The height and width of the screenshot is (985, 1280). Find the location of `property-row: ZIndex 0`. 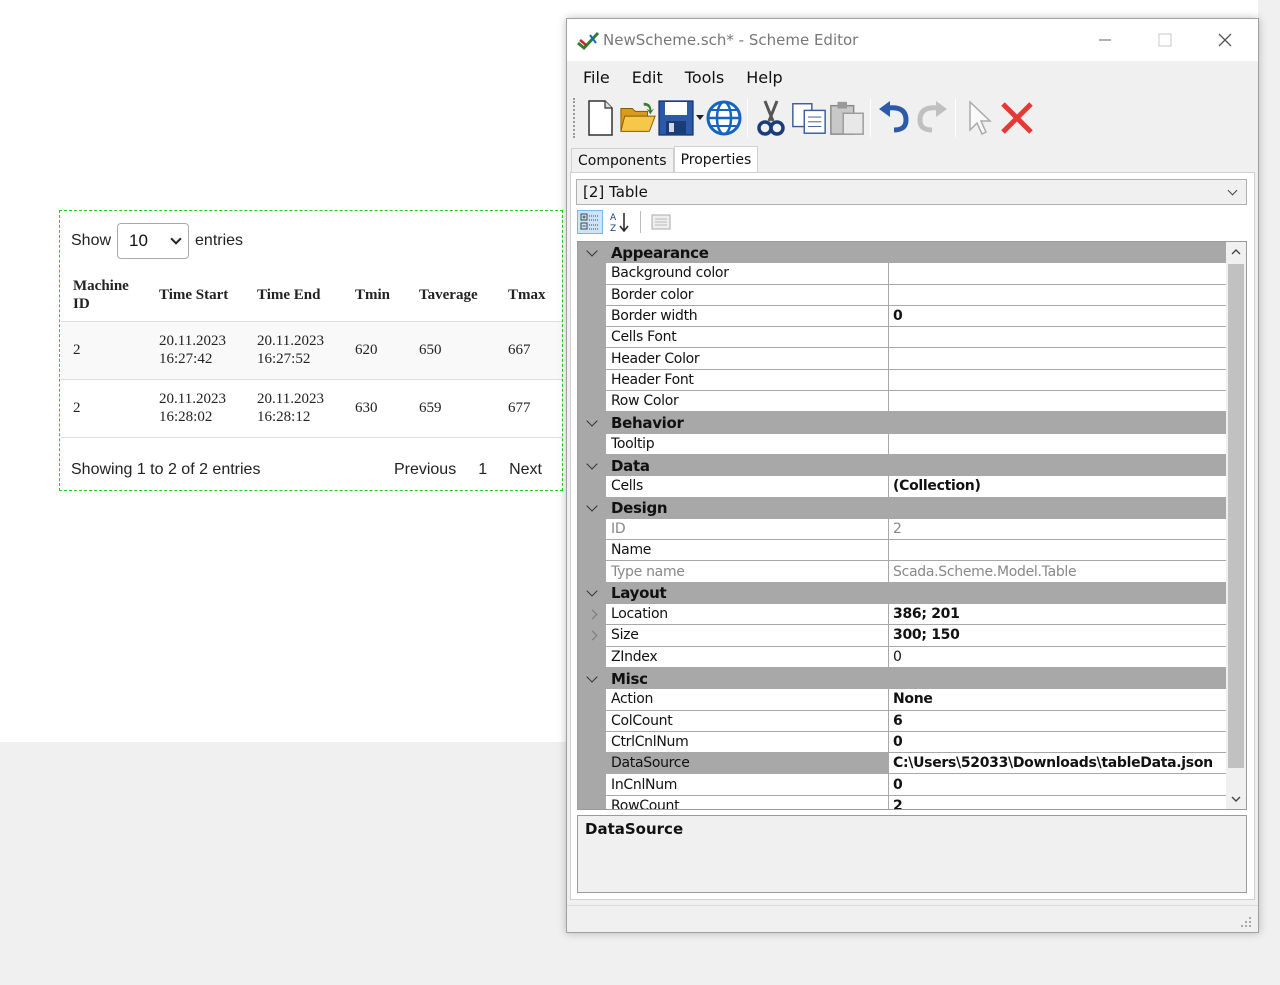

property-row: ZIndex 0 is located at coordinates (902, 657).